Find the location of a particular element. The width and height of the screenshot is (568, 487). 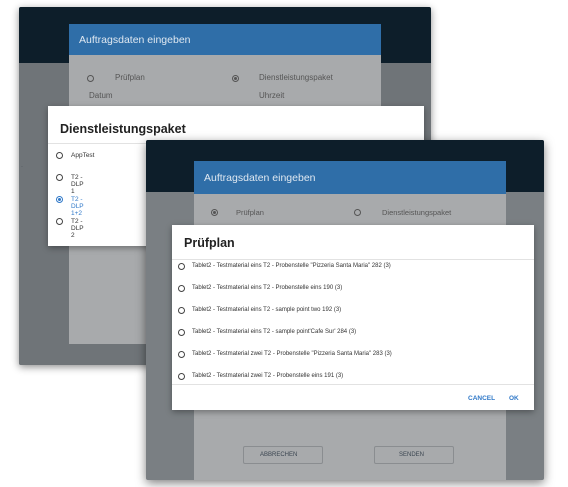

dialog-title: Dienstleistungspaket is located at coordinates (123, 129).